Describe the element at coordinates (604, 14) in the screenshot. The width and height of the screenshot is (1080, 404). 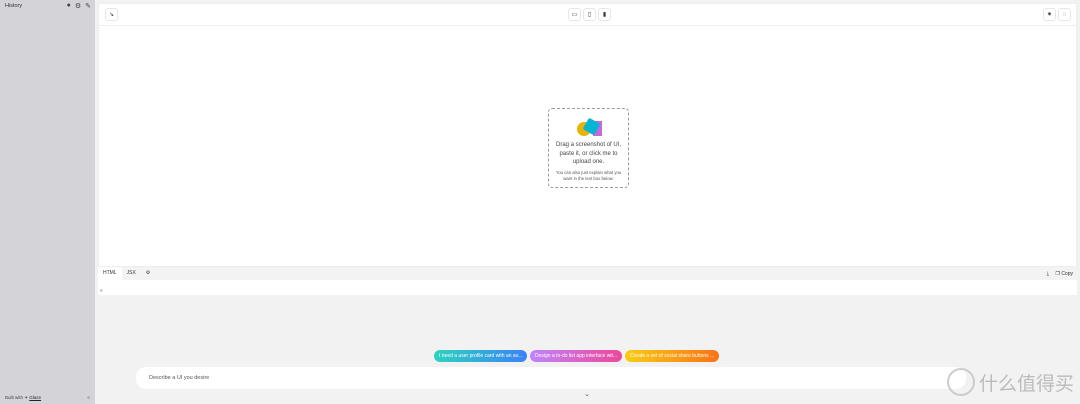
I see `mobile-view-icon: ▮` at that location.